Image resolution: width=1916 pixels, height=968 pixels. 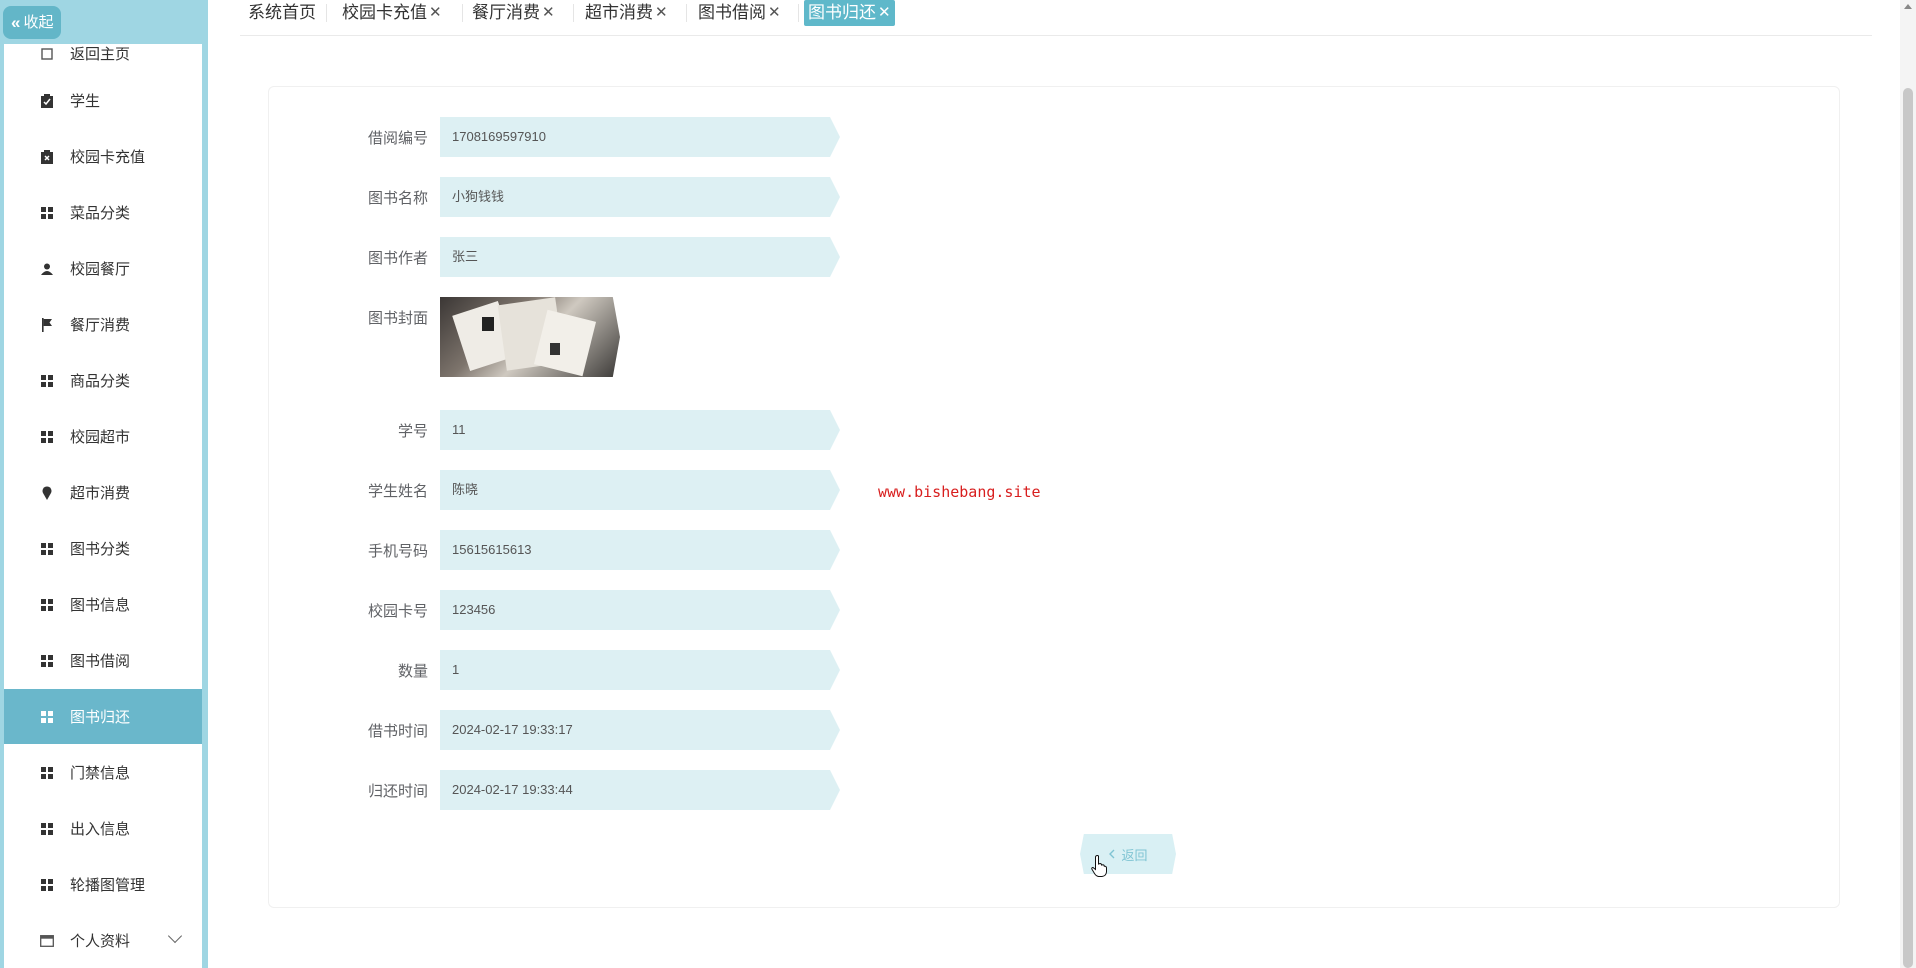 I want to click on book-author-field: 张三, so click(x=640, y=257).